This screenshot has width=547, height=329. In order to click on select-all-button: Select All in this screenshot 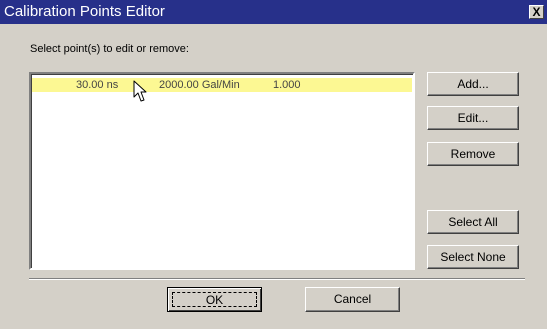, I will do `click(473, 222)`.